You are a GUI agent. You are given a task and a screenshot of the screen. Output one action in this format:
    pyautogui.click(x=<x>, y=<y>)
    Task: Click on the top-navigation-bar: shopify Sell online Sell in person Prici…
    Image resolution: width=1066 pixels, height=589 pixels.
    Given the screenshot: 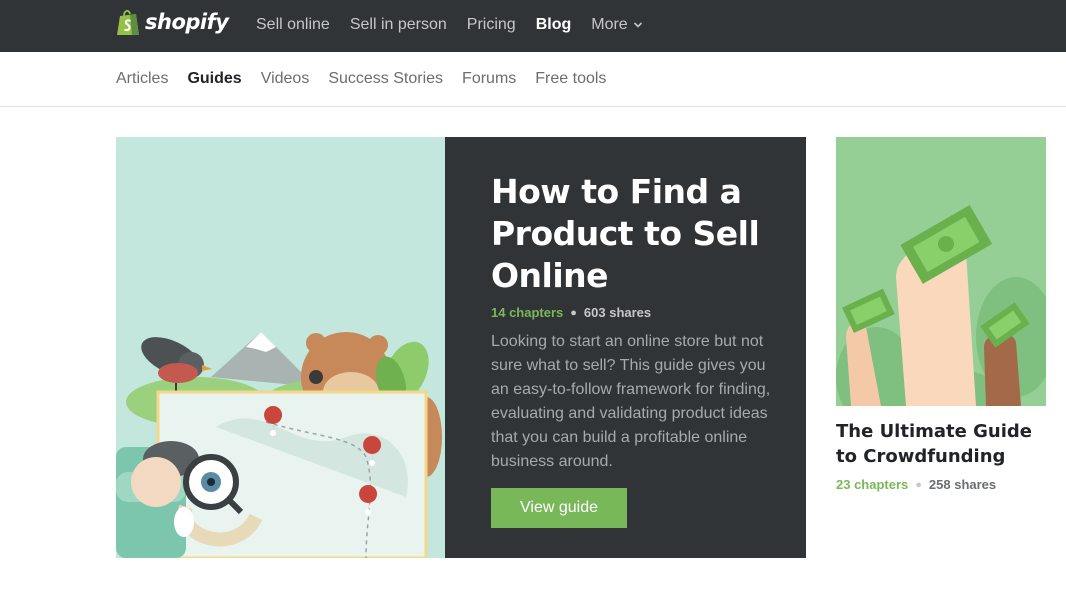 What is the action you would take?
    pyautogui.click(x=533, y=26)
    